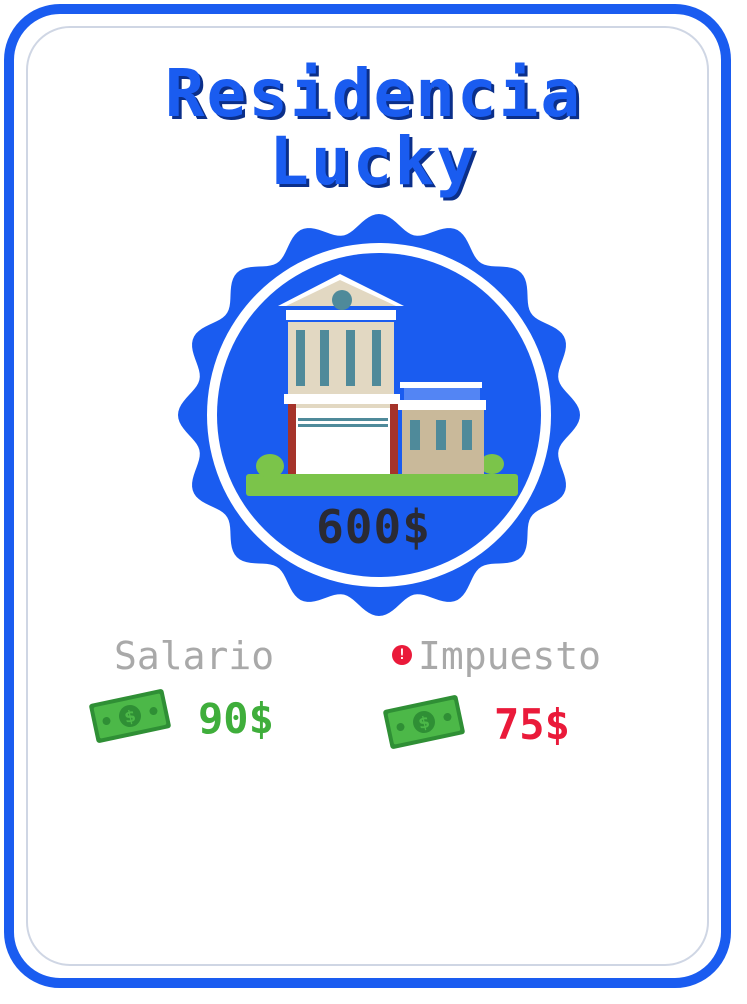 This screenshot has height=1004, width=747. Describe the element at coordinates (236, 718) in the screenshot. I see `salary-amount: 90$` at that location.